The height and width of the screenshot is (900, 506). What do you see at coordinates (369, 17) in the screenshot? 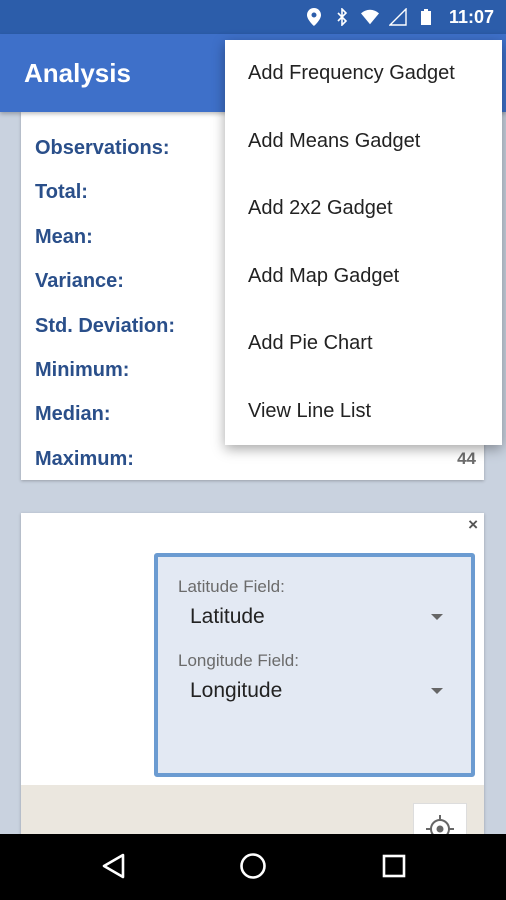
I see `wifi-icon` at bounding box center [369, 17].